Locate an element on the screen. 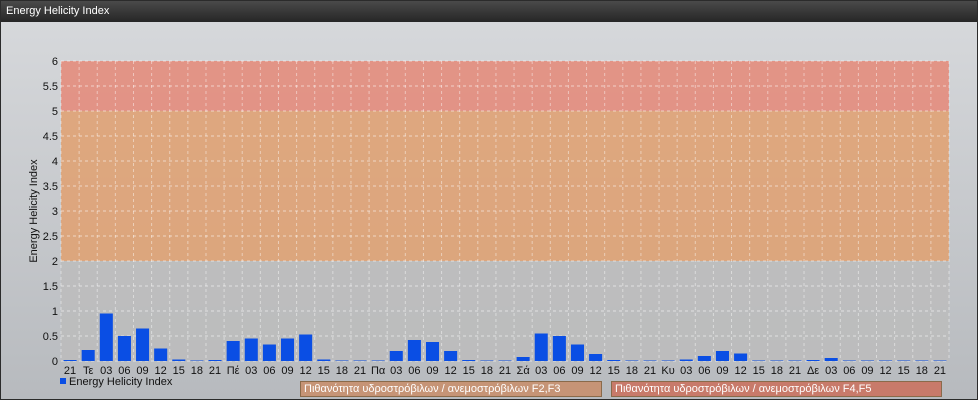 Image resolution: width=978 pixels, height=401 pixels. y-axis-label: Energy Helicity Index is located at coordinates (34, 211).